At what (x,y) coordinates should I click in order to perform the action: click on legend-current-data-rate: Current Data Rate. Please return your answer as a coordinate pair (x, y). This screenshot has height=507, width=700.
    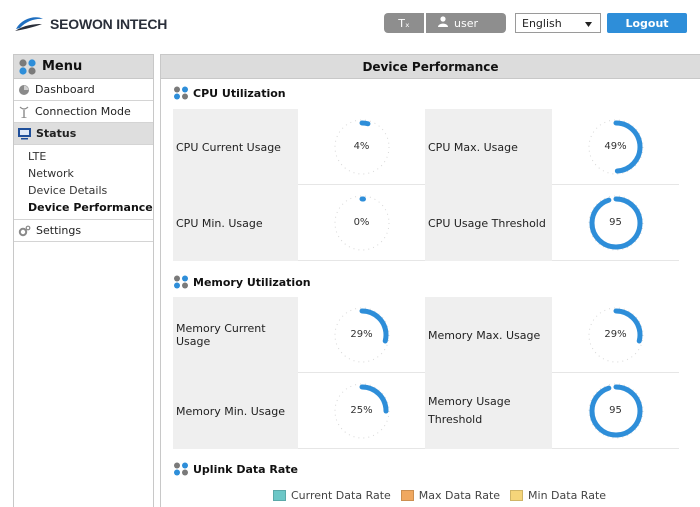
    Looking at the image, I should click on (332, 495).